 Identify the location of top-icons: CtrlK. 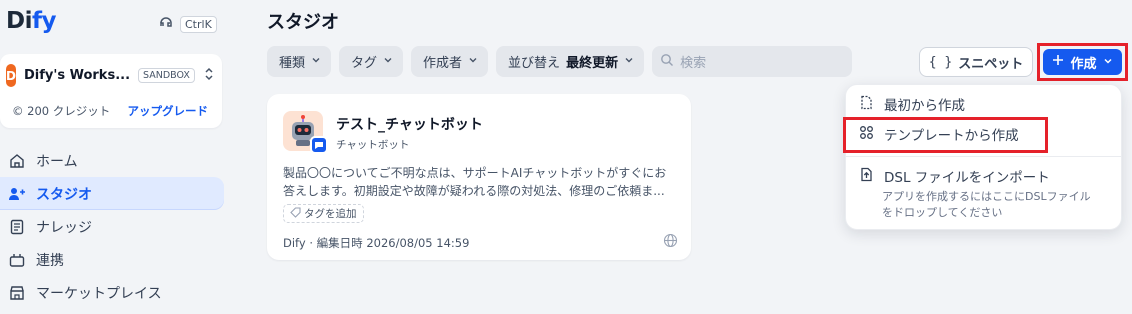
(187, 24).